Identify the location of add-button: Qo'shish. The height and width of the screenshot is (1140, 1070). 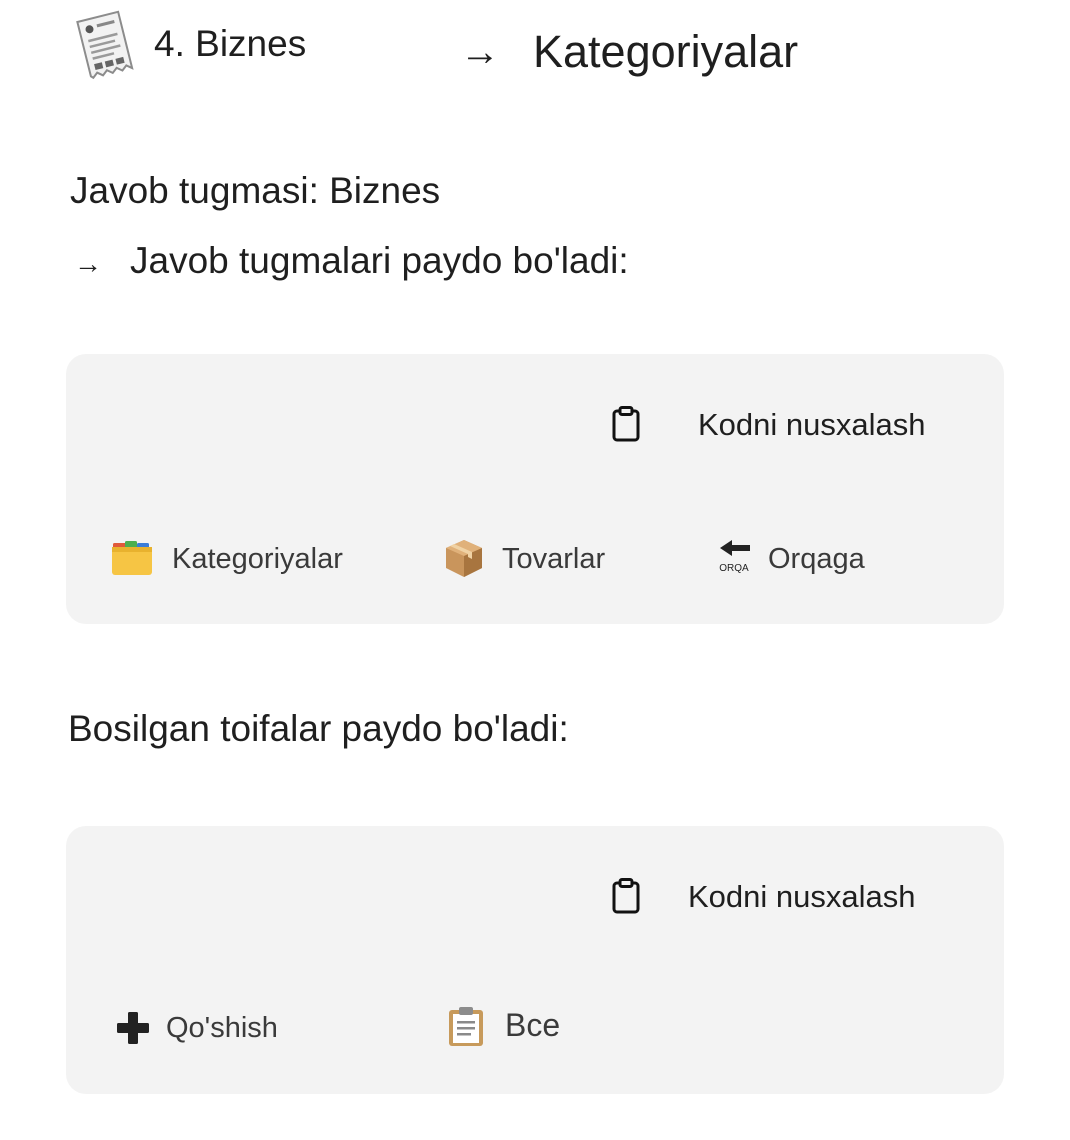
(222, 1028).